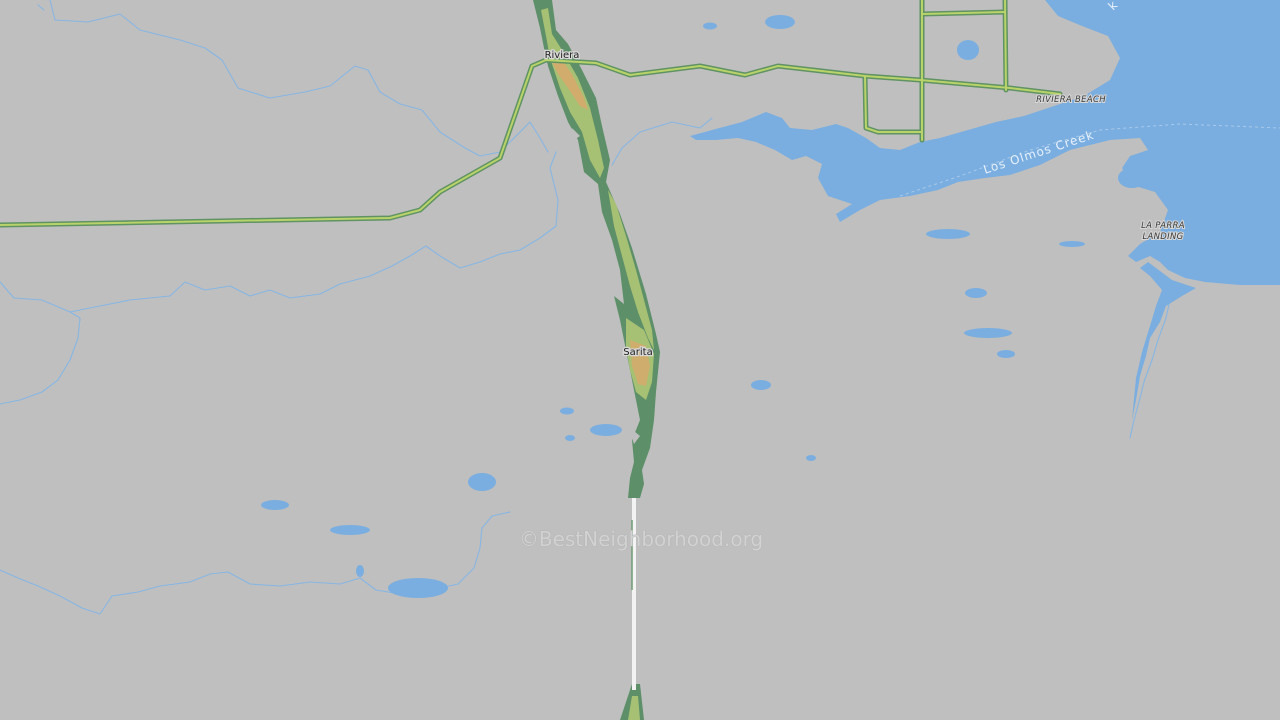 The height and width of the screenshot is (720, 1280). I want to click on place-label-sarita: Sarita, so click(638, 353).